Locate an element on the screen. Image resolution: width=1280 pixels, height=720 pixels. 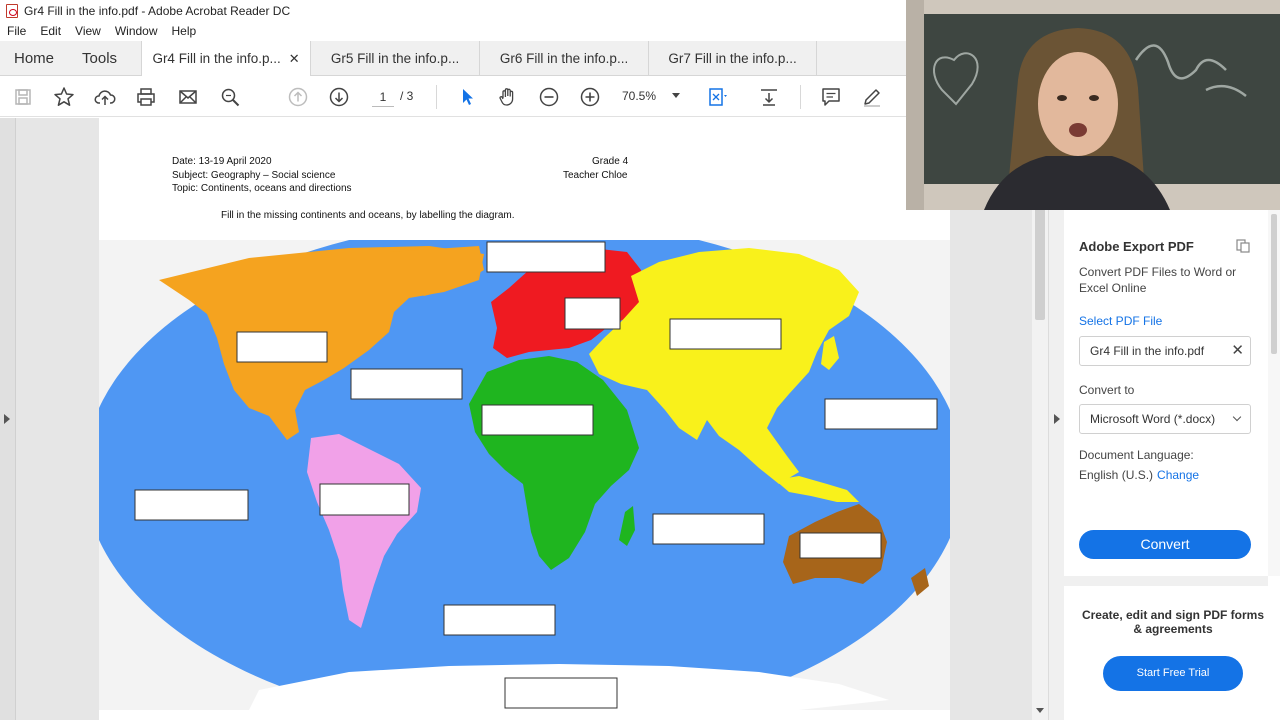
format-select: Microsoft Word (*.docx) is located at coordinates (1165, 419).